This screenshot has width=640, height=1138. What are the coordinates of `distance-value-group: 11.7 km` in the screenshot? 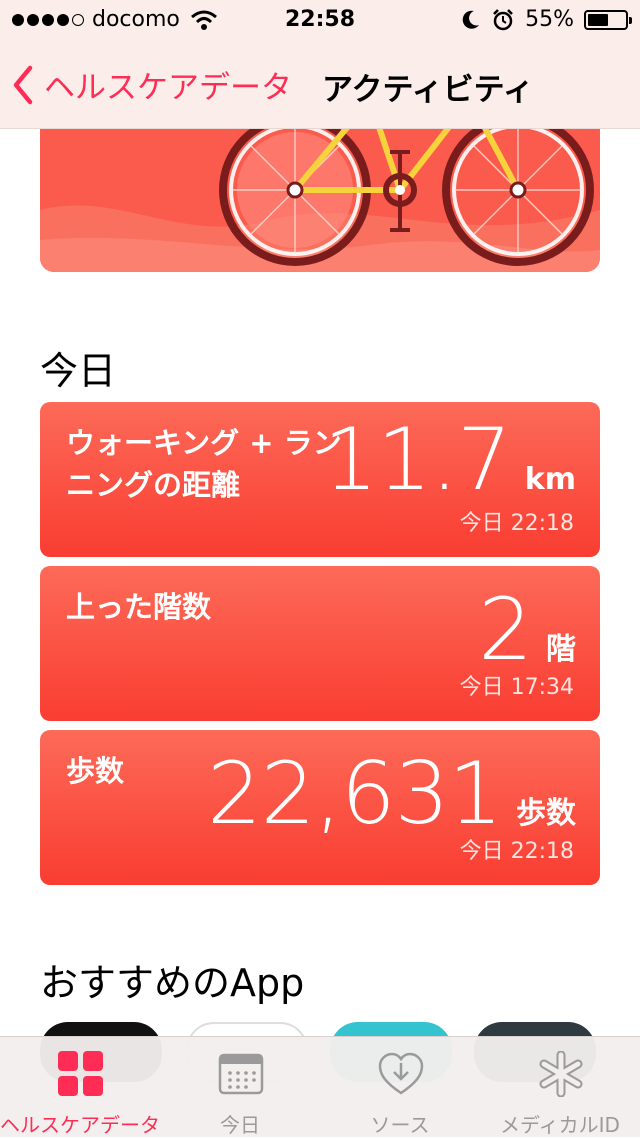 It's located at (449, 460).